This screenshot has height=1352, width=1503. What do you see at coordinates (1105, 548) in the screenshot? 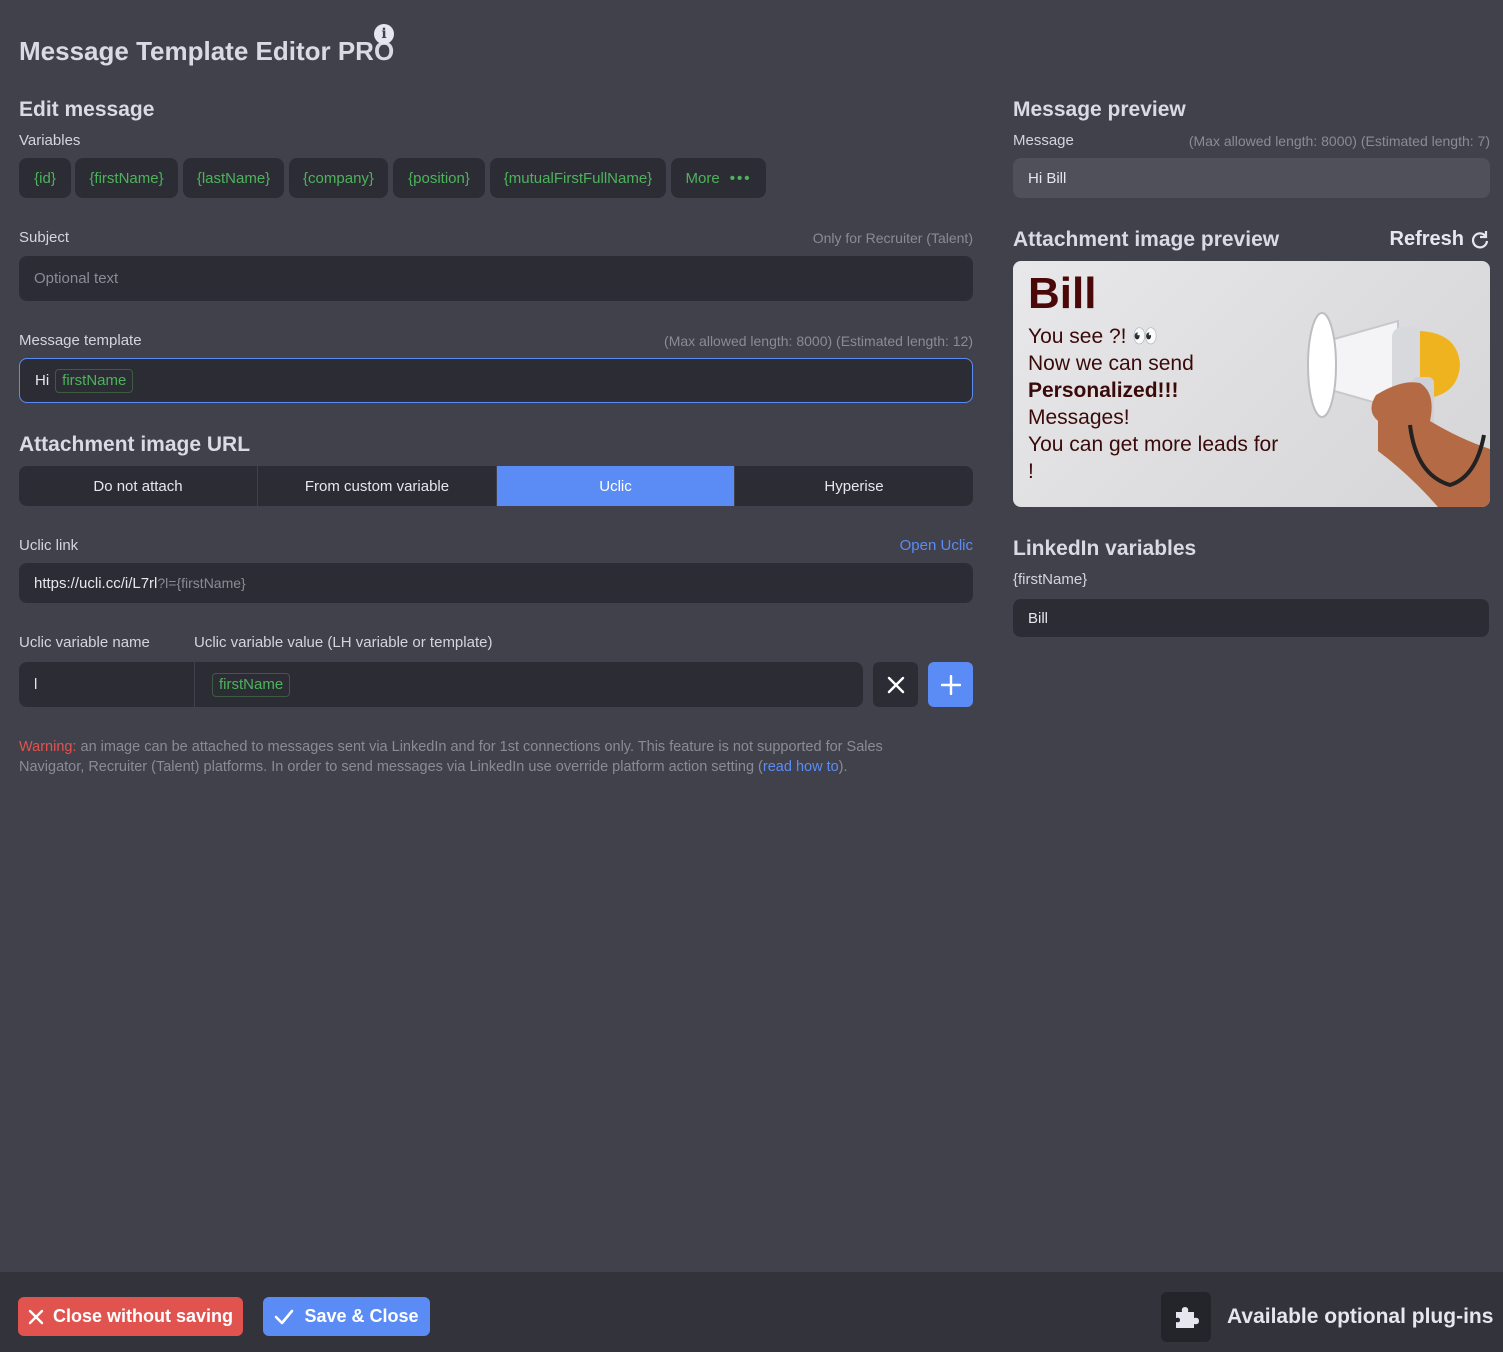
I see `linkedin-variables-heading: LinkedIn variables` at bounding box center [1105, 548].